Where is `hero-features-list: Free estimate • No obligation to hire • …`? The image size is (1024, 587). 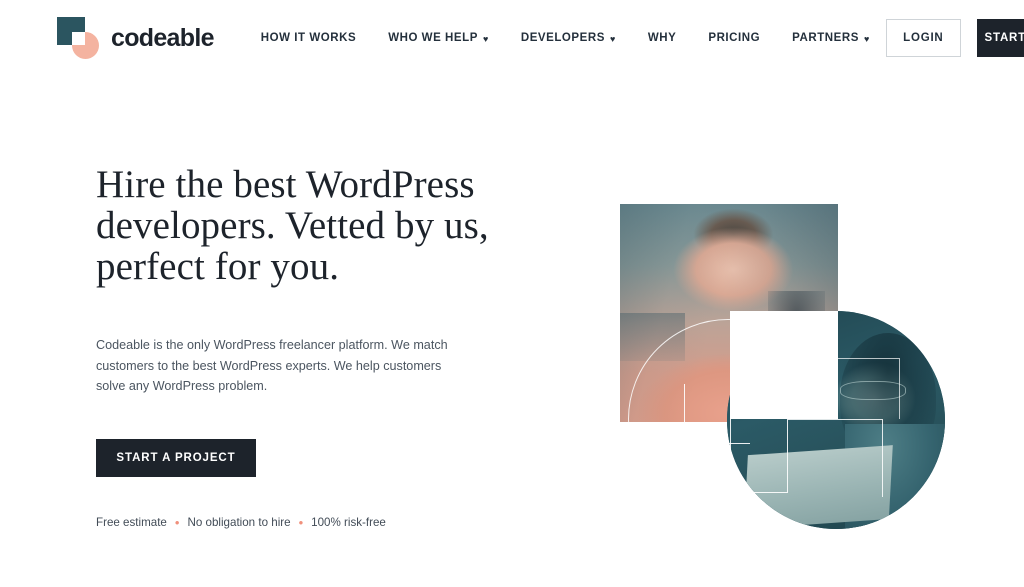
hero-features-list: Free estimate • No obligation to hire • … is located at coordinates (331, 522).